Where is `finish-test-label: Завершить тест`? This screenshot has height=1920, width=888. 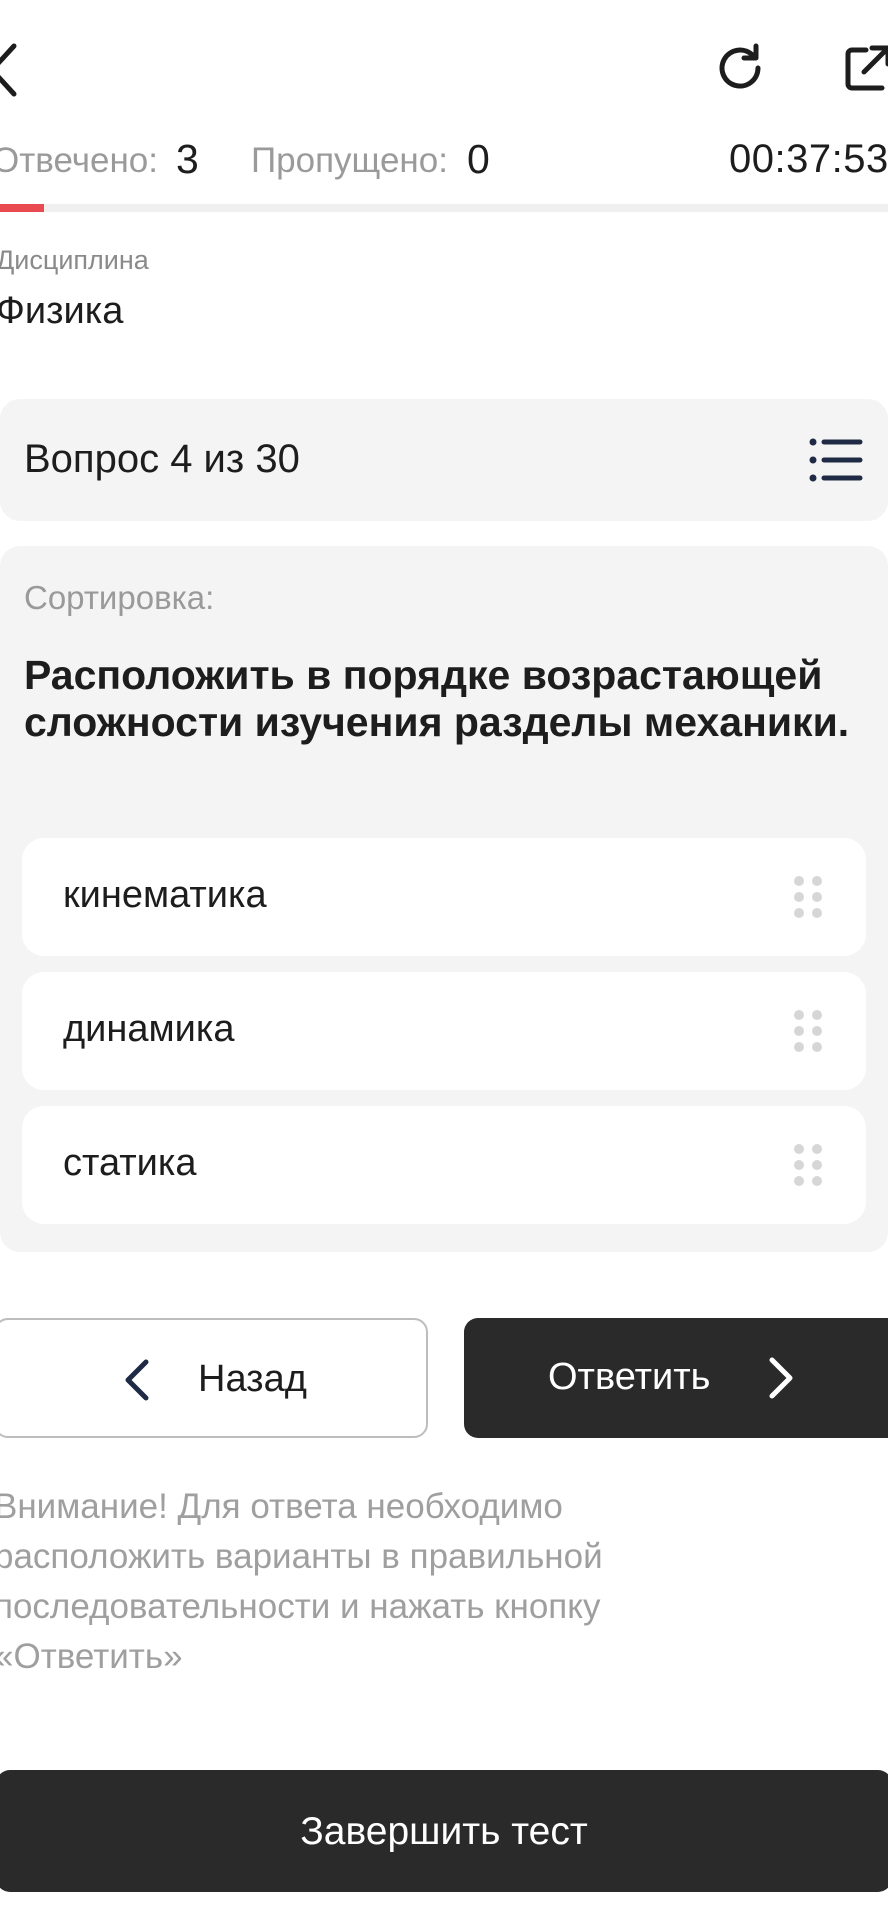
finish-test-label: Завершить тест is located at coordinates (444, 1831).